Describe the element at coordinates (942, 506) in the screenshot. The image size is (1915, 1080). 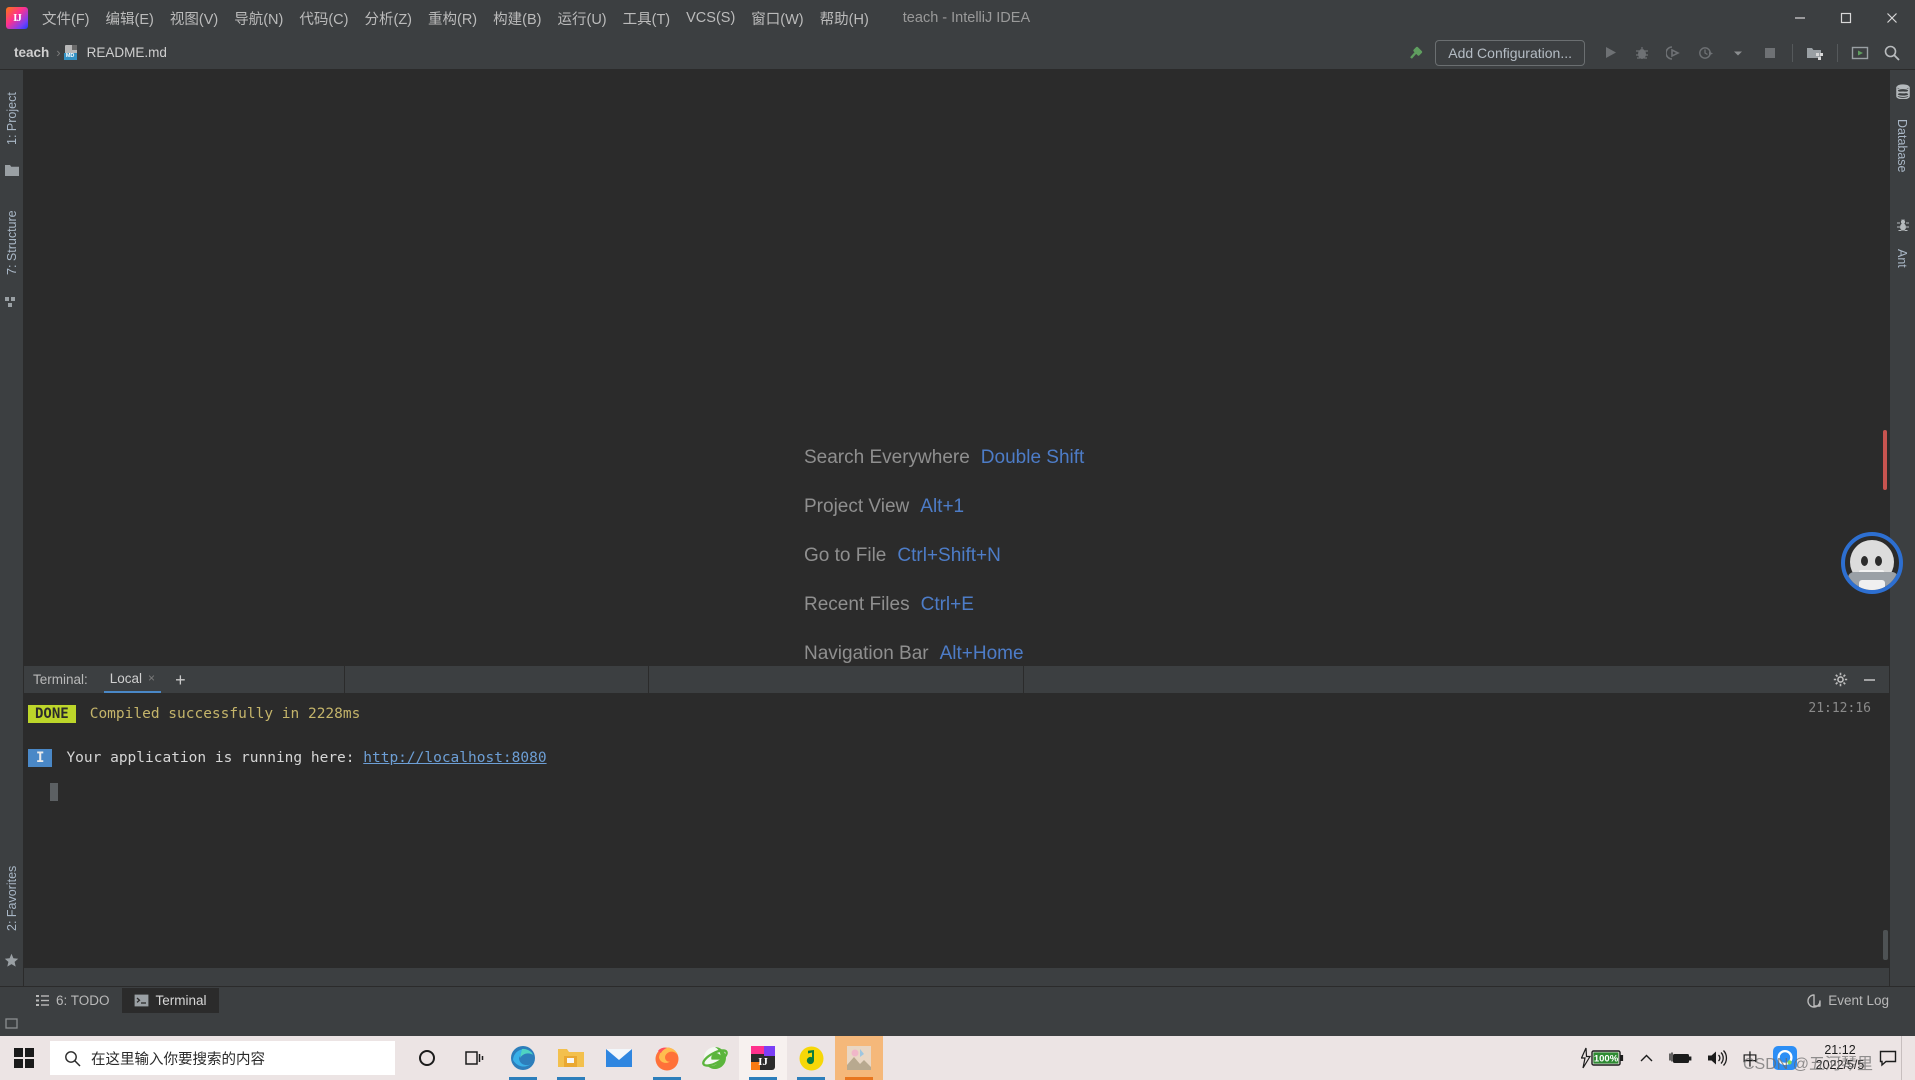
I see `tip-key-project-view: Alt+1` at that location.